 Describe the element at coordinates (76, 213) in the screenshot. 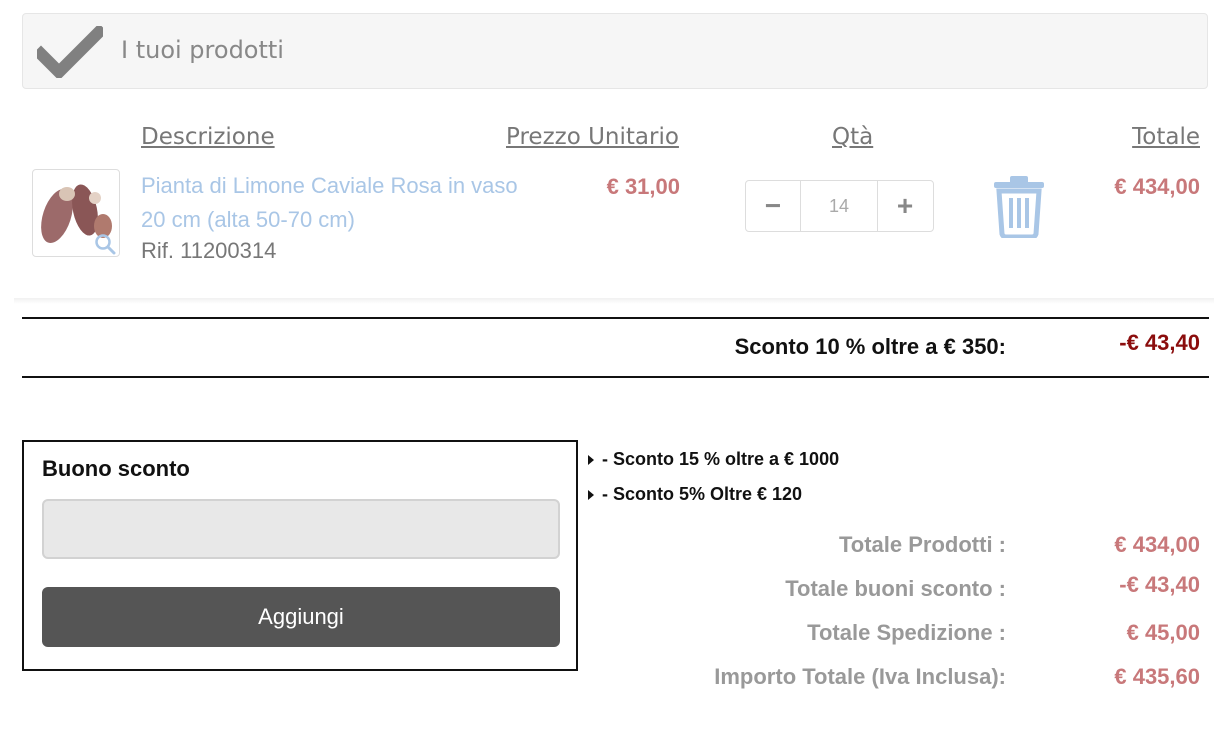

I see `product-thumbnail` at that location.